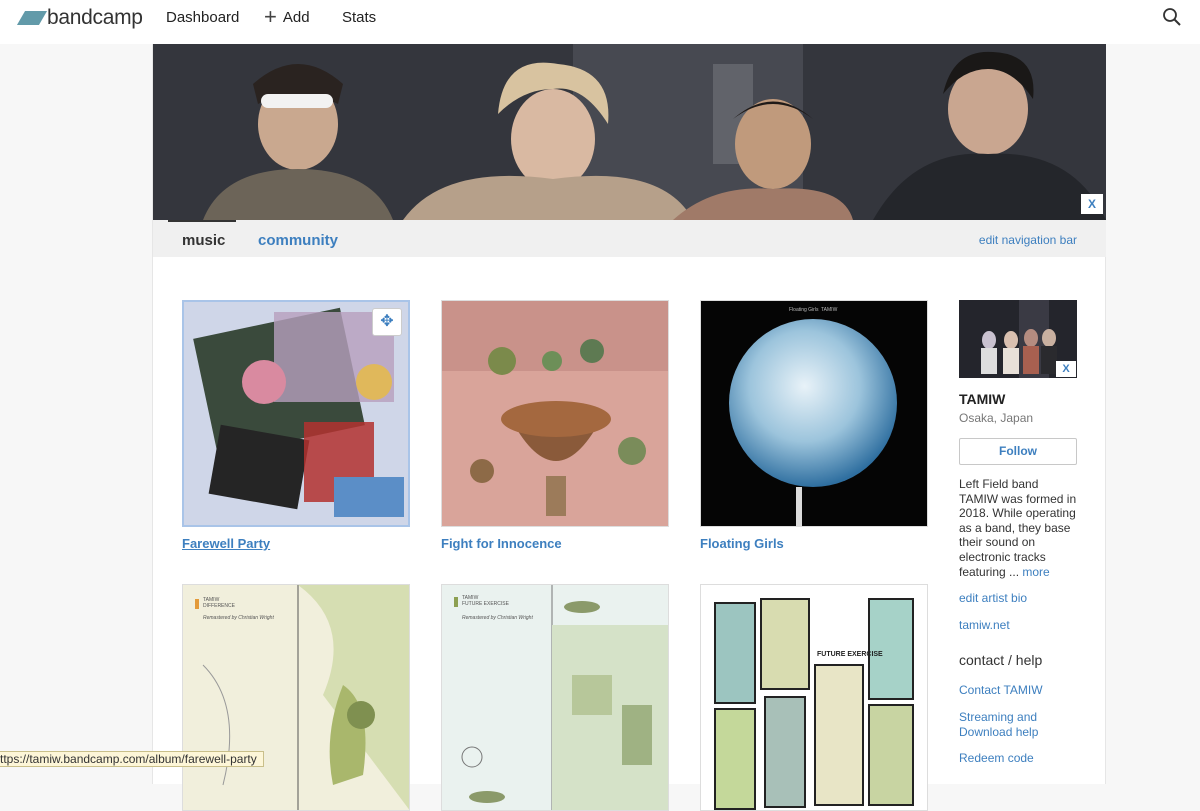 The image size is (1200, 811). I want to click on album-art-text: DIFFERENCE, so click(219, 606).